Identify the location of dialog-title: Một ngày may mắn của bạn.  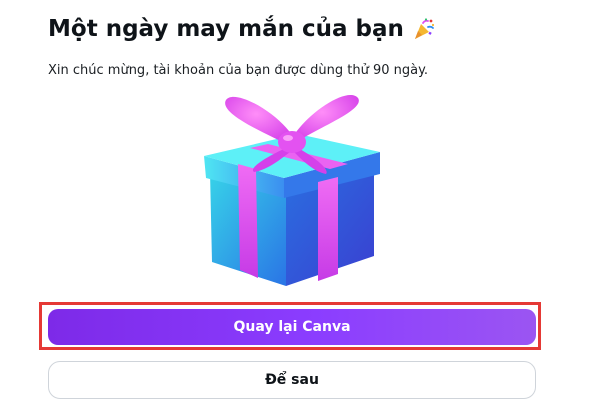
(226, 29).